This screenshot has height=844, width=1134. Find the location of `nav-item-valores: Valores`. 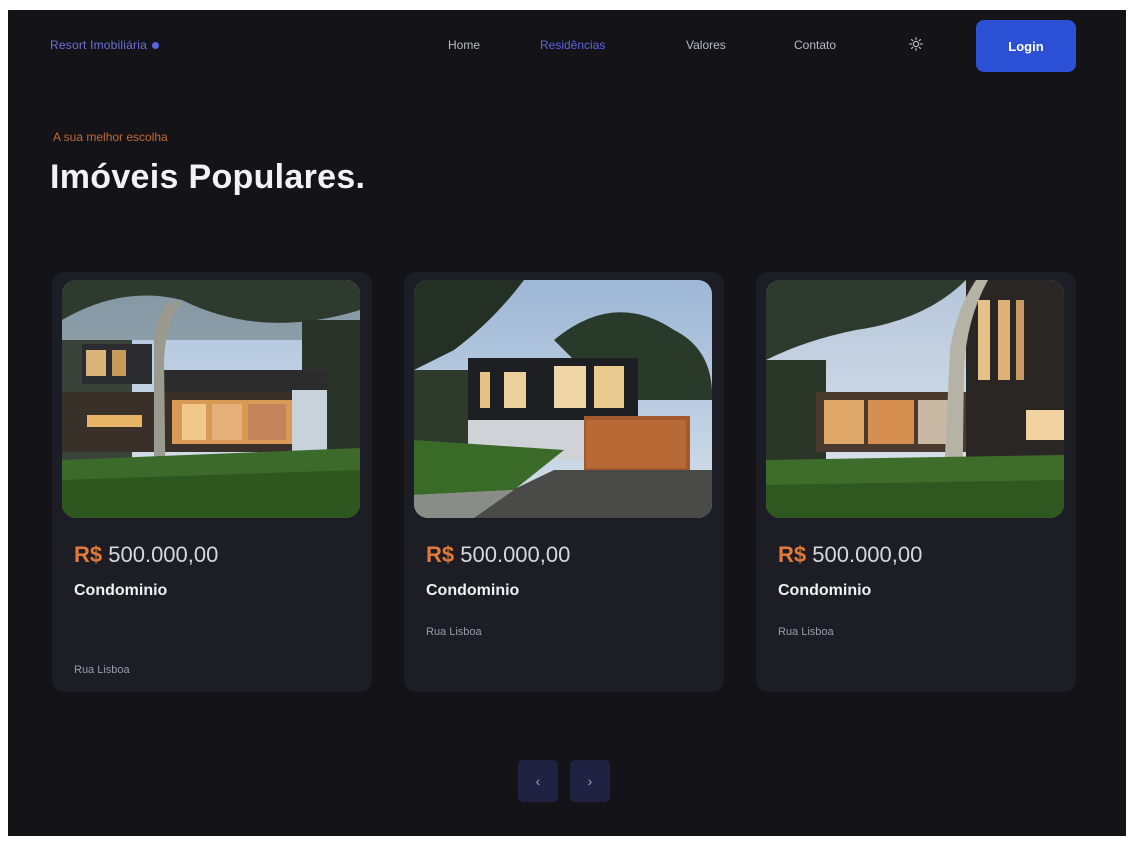

nav-item-valores: Valores is located at coordinates (706, 45).